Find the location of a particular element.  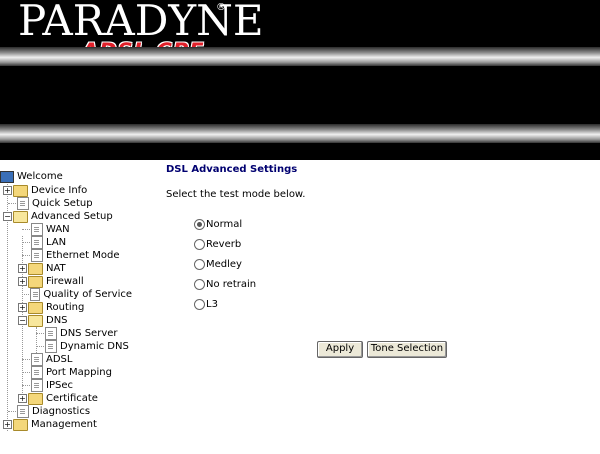

tree-item-label: Advanced Setup is located at coordinates (72, 216).